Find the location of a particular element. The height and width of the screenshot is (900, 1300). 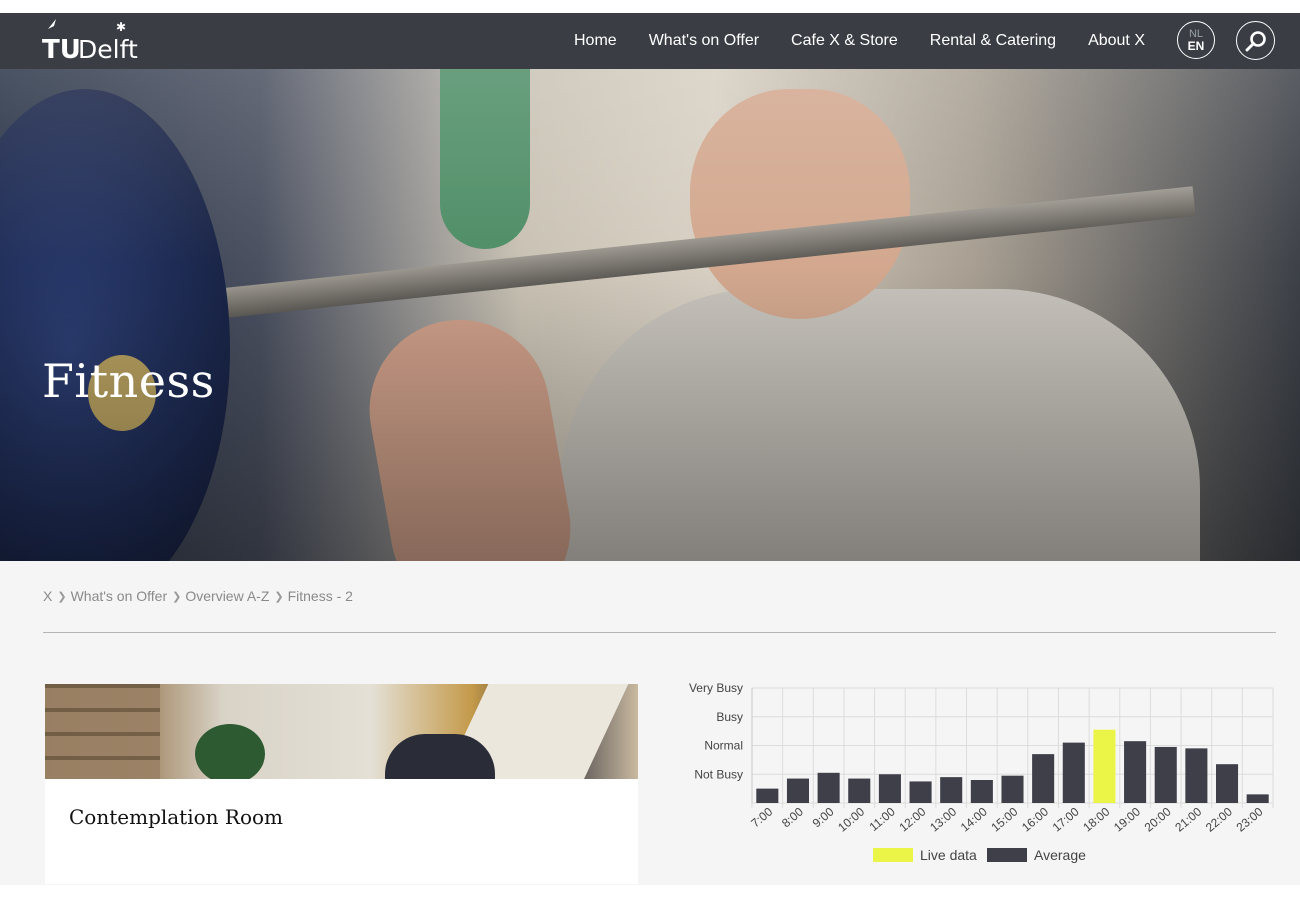

y-tick-label: Very Busy is located at coordinates (716, 688).